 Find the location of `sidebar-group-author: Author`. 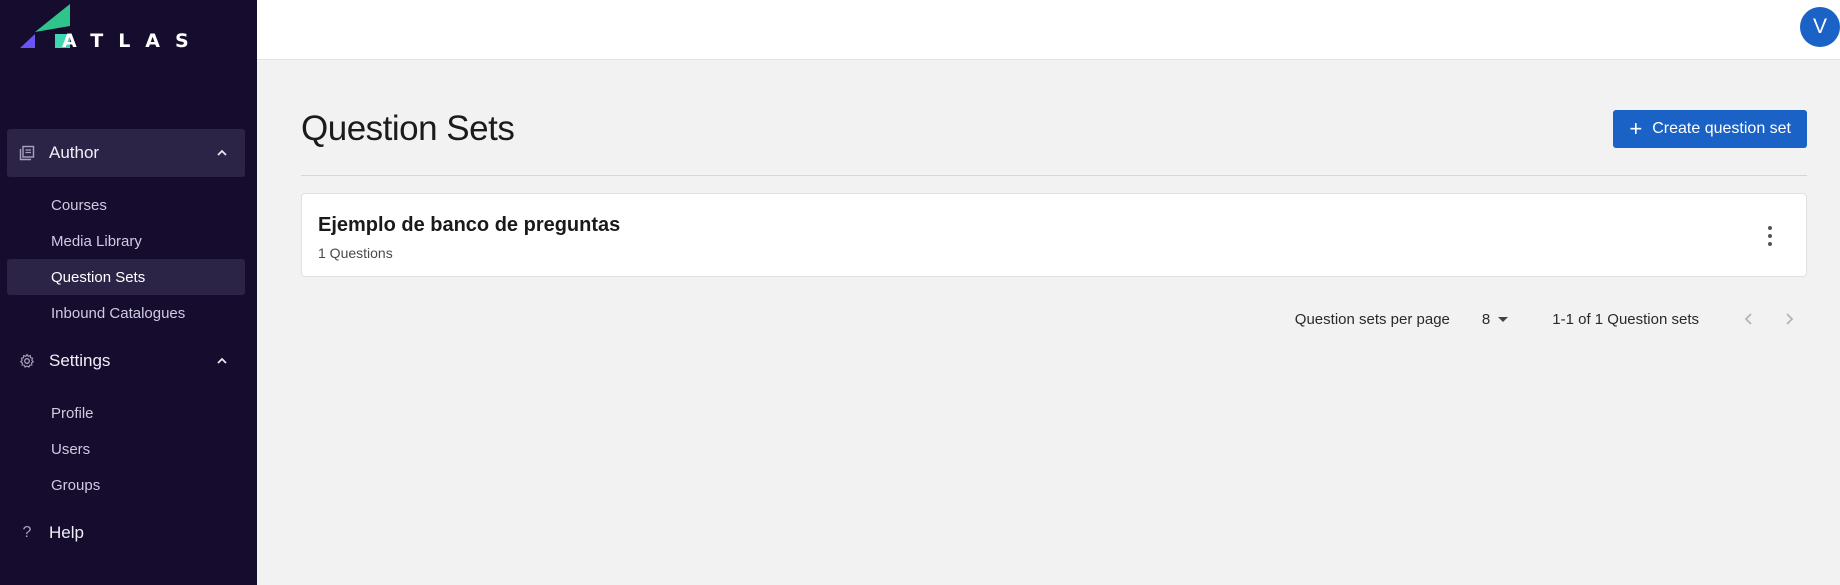

sidebar-group-author: Author is located at coordinates (126, 153).